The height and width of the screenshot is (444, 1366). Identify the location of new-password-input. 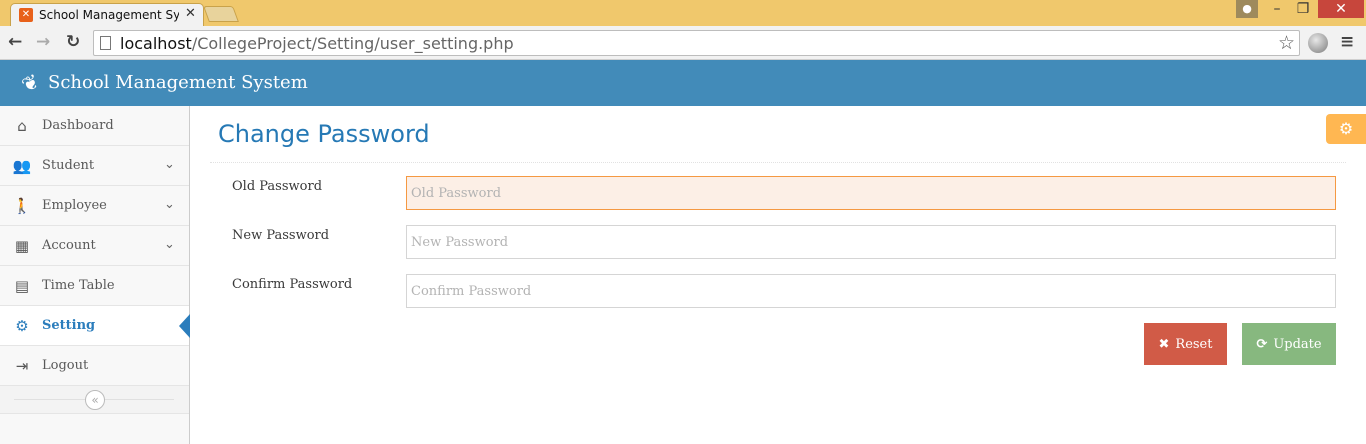
(871, 242).